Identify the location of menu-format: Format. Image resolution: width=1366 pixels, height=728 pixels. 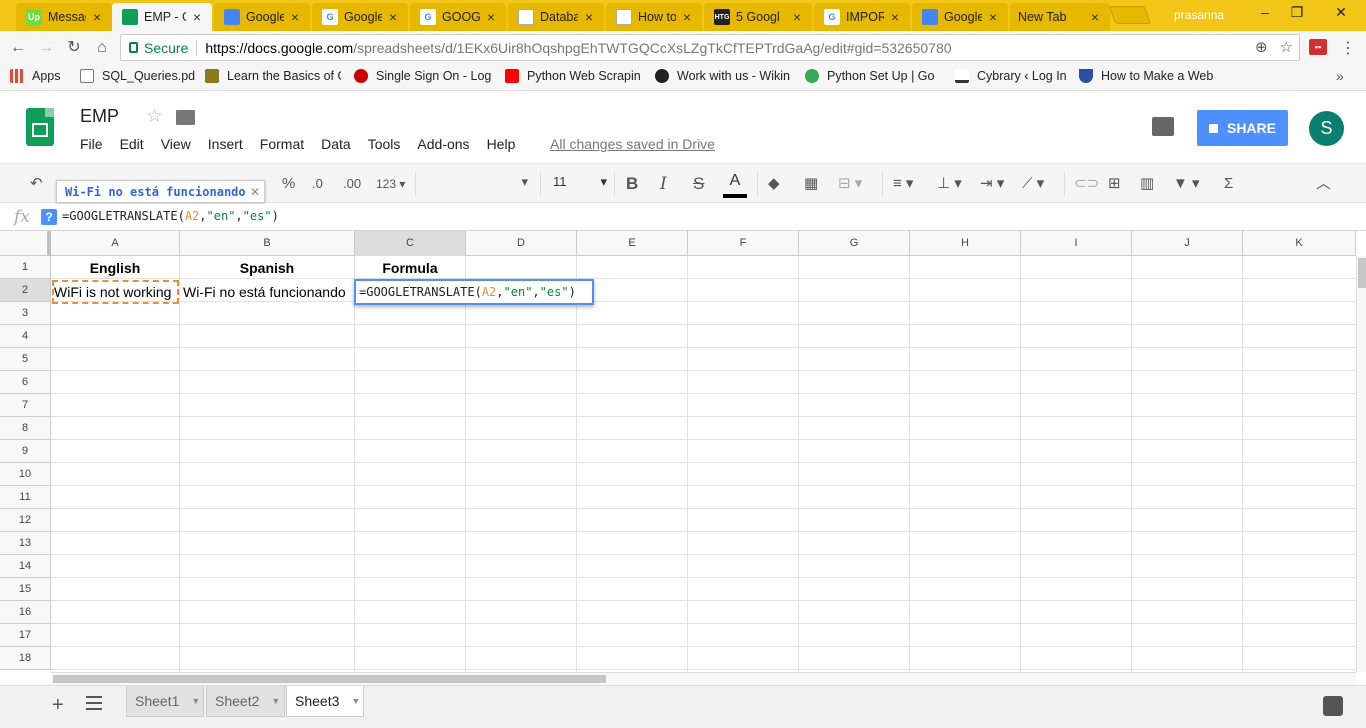
(282, 144).